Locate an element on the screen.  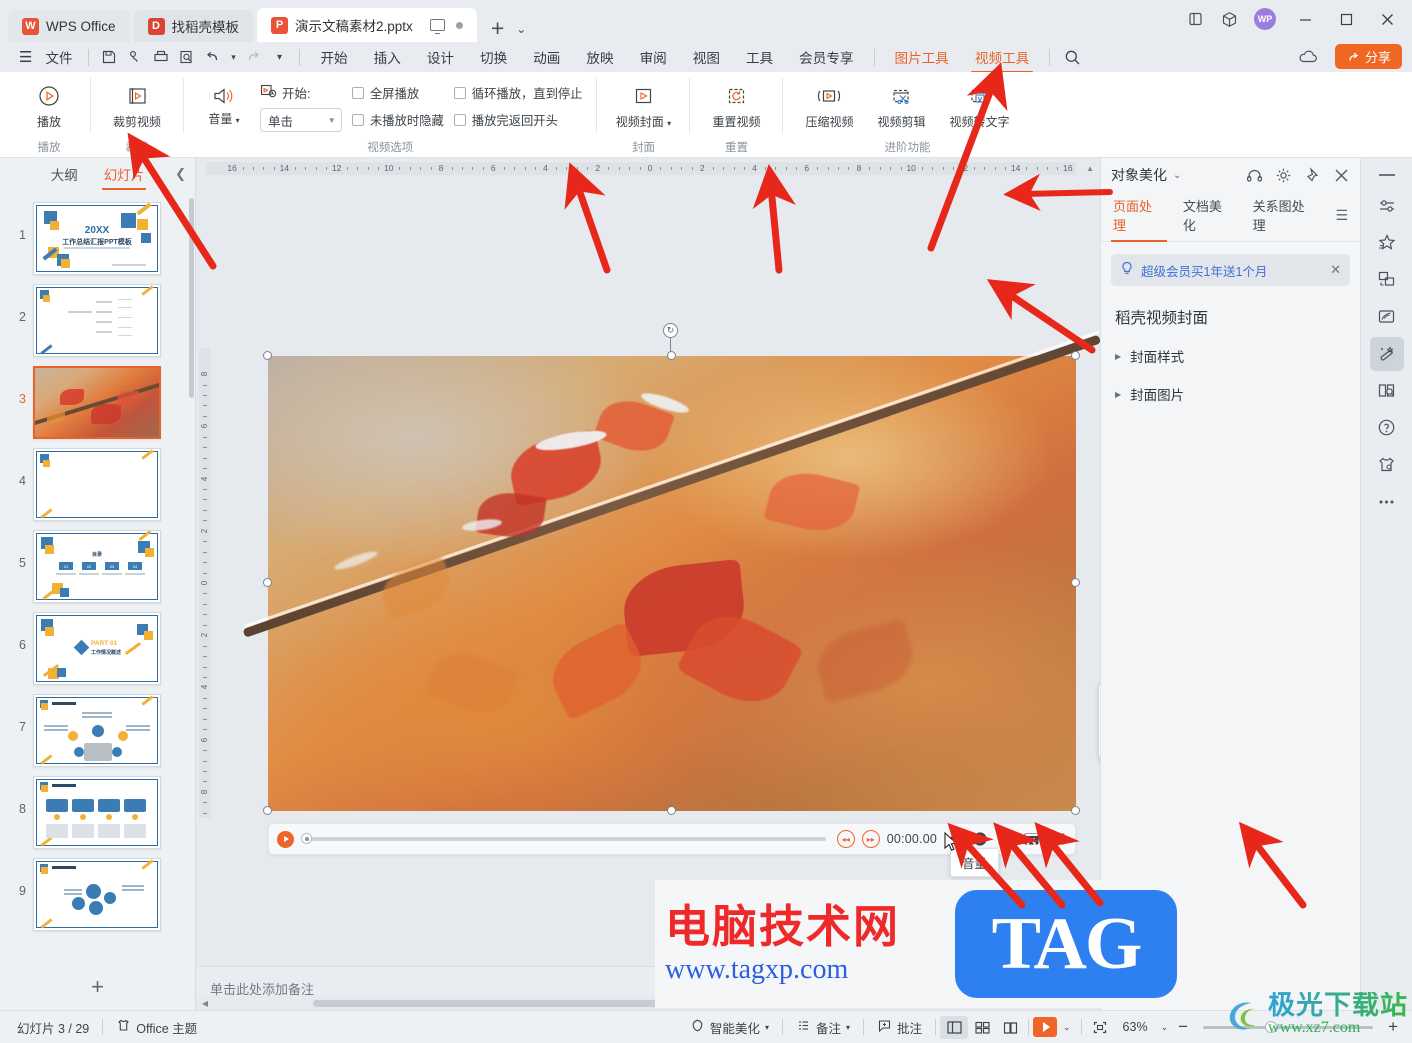
close-icon is located at coordinates (1341, 175).